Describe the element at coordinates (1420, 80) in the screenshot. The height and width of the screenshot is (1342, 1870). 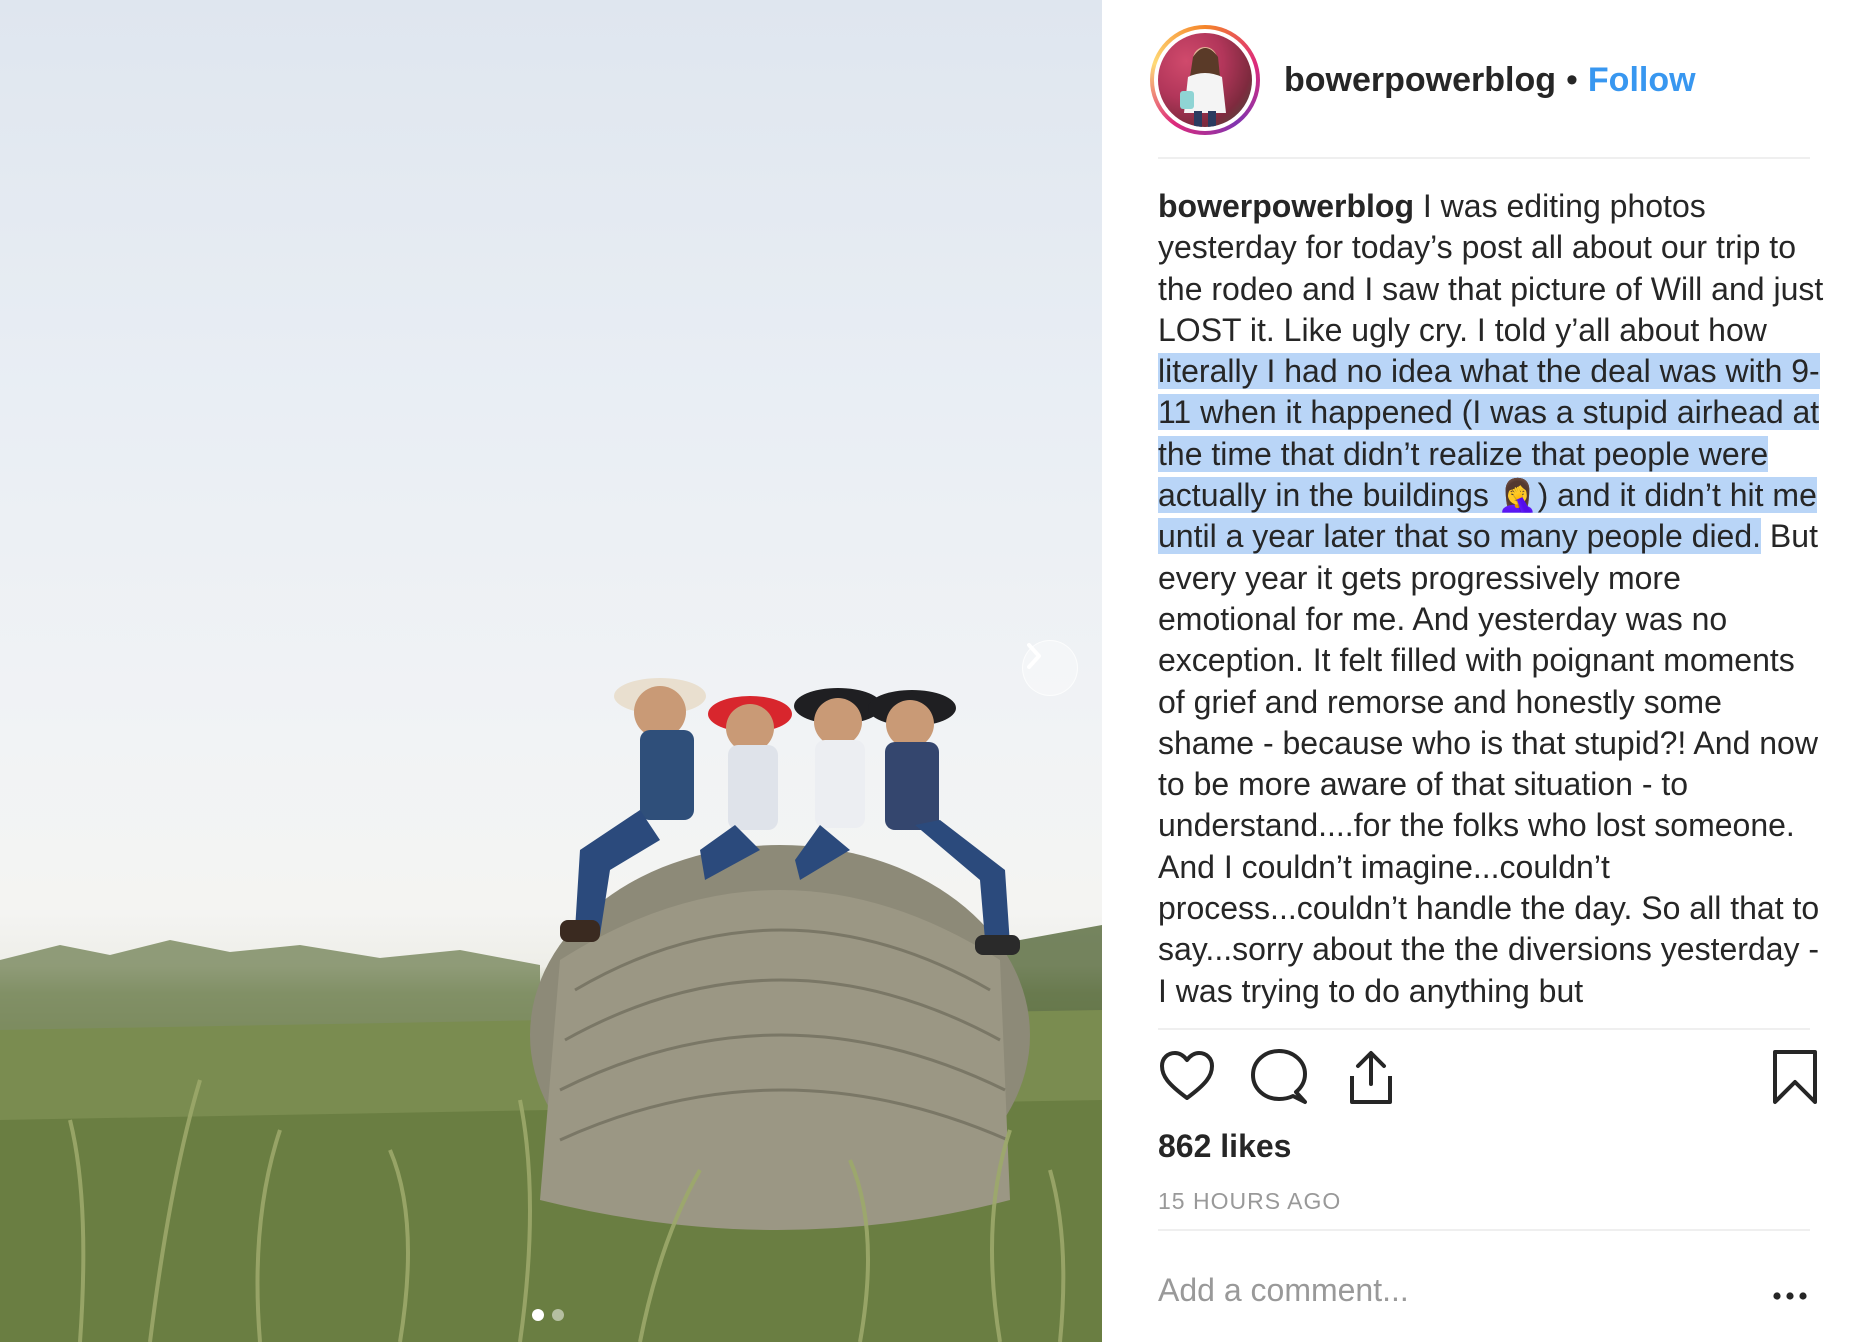
I see `post-username: bowerpowerblog` at that location.